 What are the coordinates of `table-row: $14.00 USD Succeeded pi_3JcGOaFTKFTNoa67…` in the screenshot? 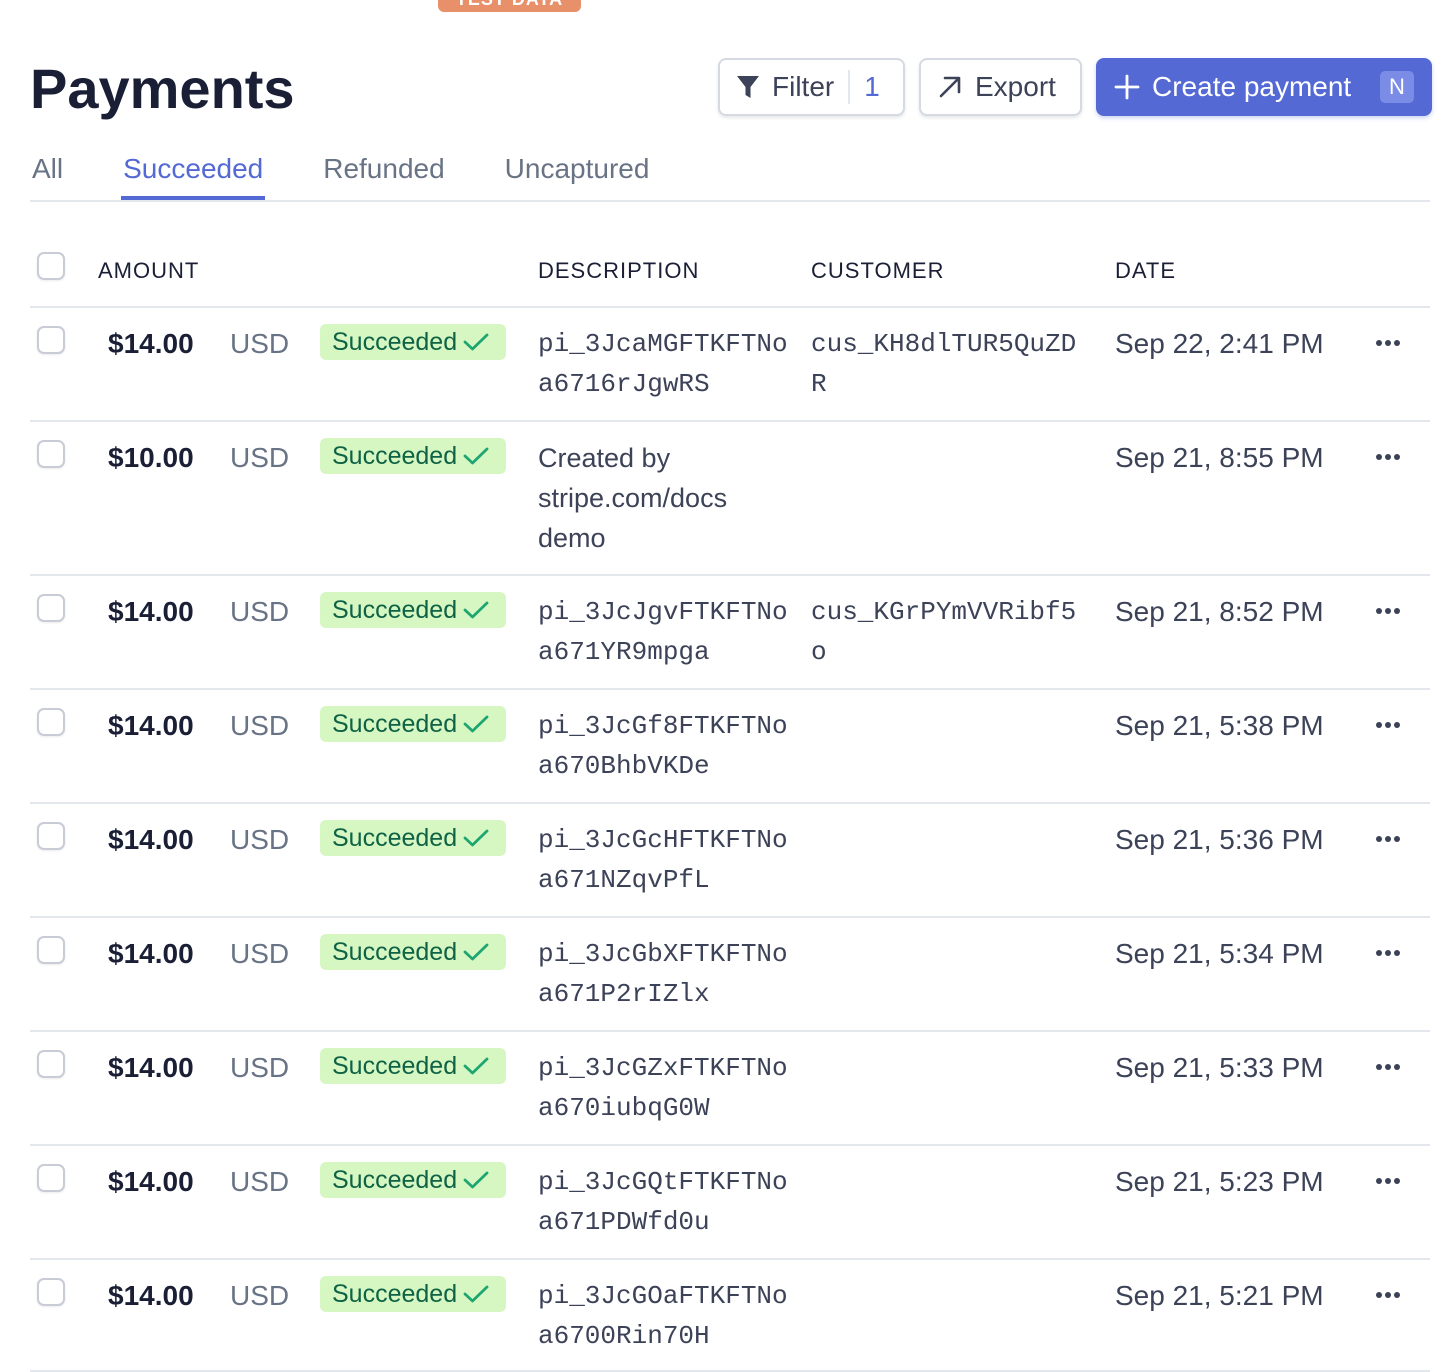 It's located at (730, 1316).